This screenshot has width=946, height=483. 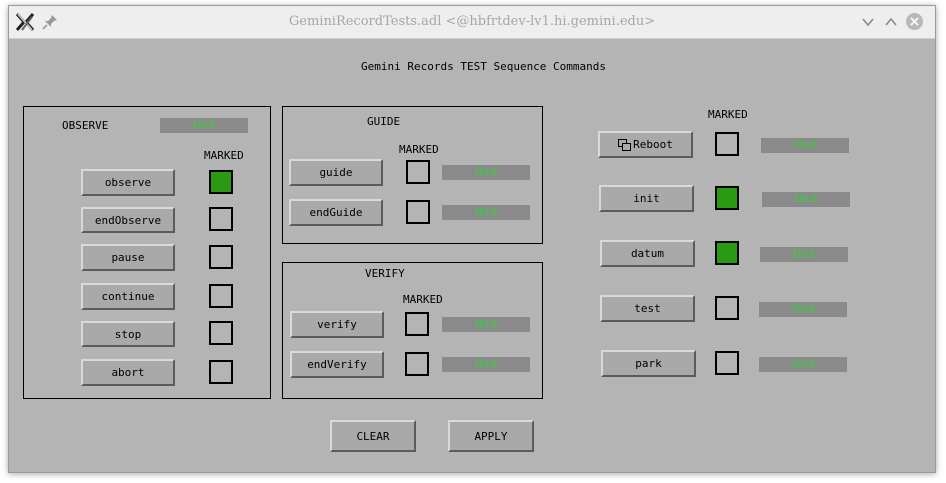 I want to click on observe-marked-box, so click(x=221, y=182).